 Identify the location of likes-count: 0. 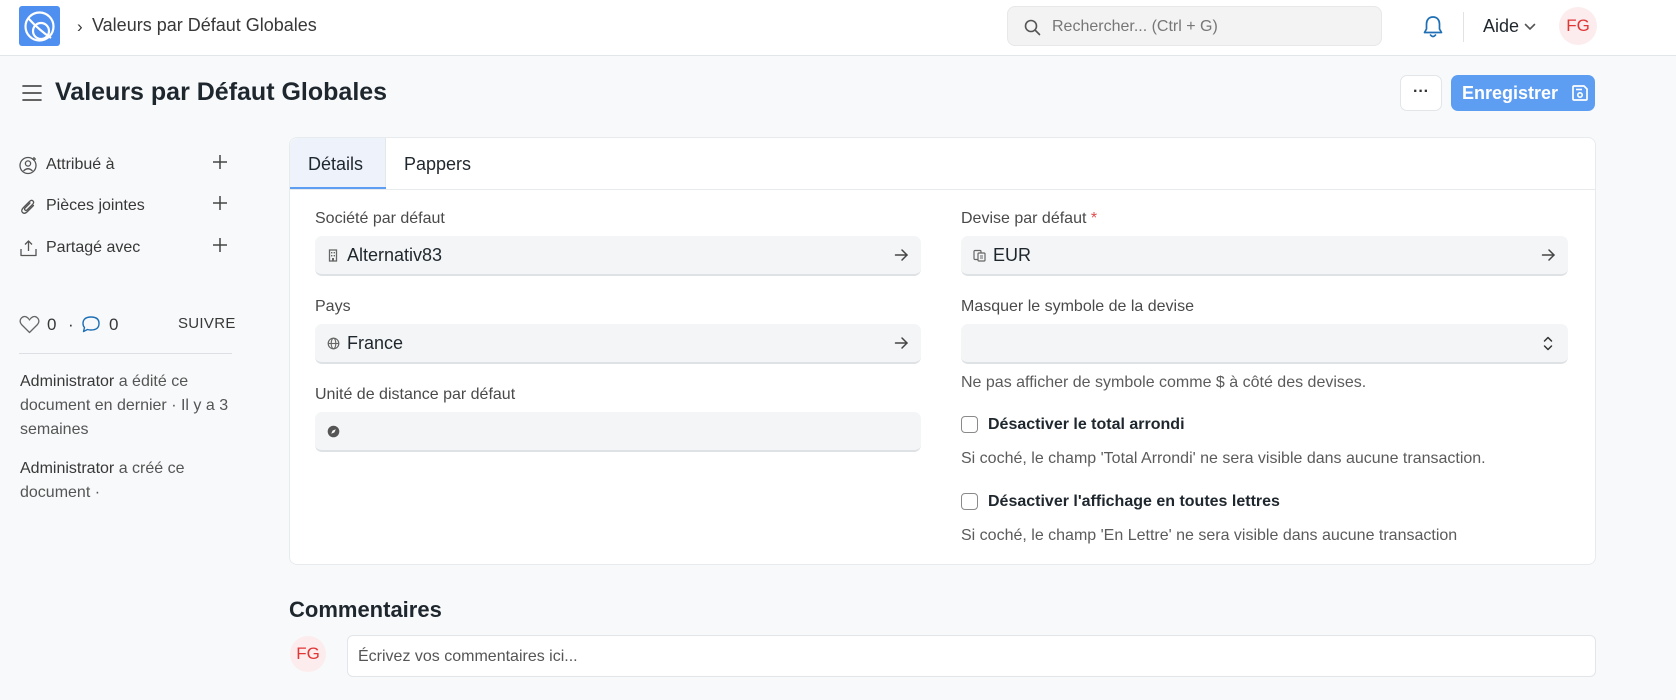
(52, 324).